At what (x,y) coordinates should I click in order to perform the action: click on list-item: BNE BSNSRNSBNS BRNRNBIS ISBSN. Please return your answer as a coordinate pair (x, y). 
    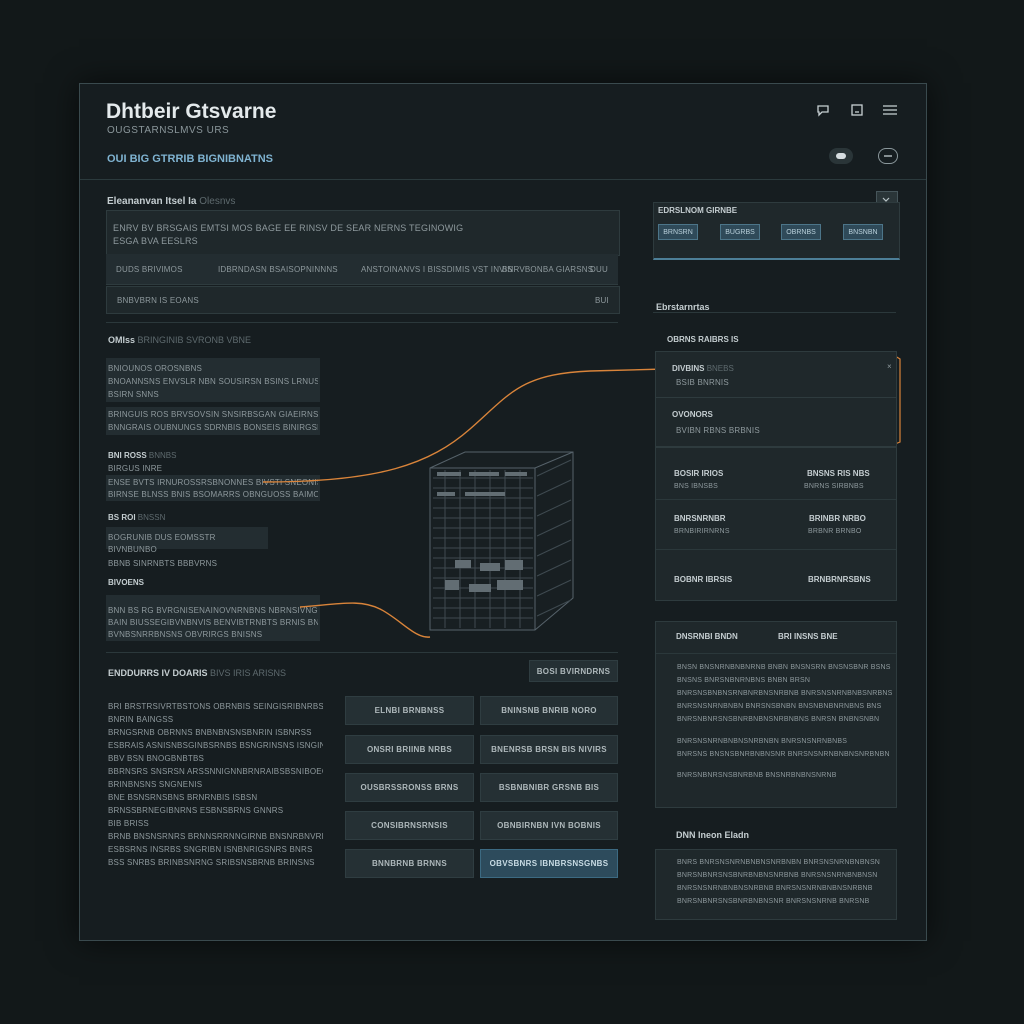
    Looking at the image, I should click on (183, 797).